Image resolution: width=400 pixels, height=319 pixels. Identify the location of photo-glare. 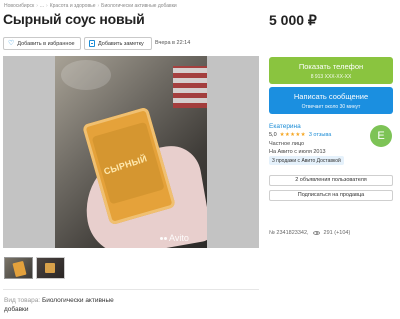
(86, 75).